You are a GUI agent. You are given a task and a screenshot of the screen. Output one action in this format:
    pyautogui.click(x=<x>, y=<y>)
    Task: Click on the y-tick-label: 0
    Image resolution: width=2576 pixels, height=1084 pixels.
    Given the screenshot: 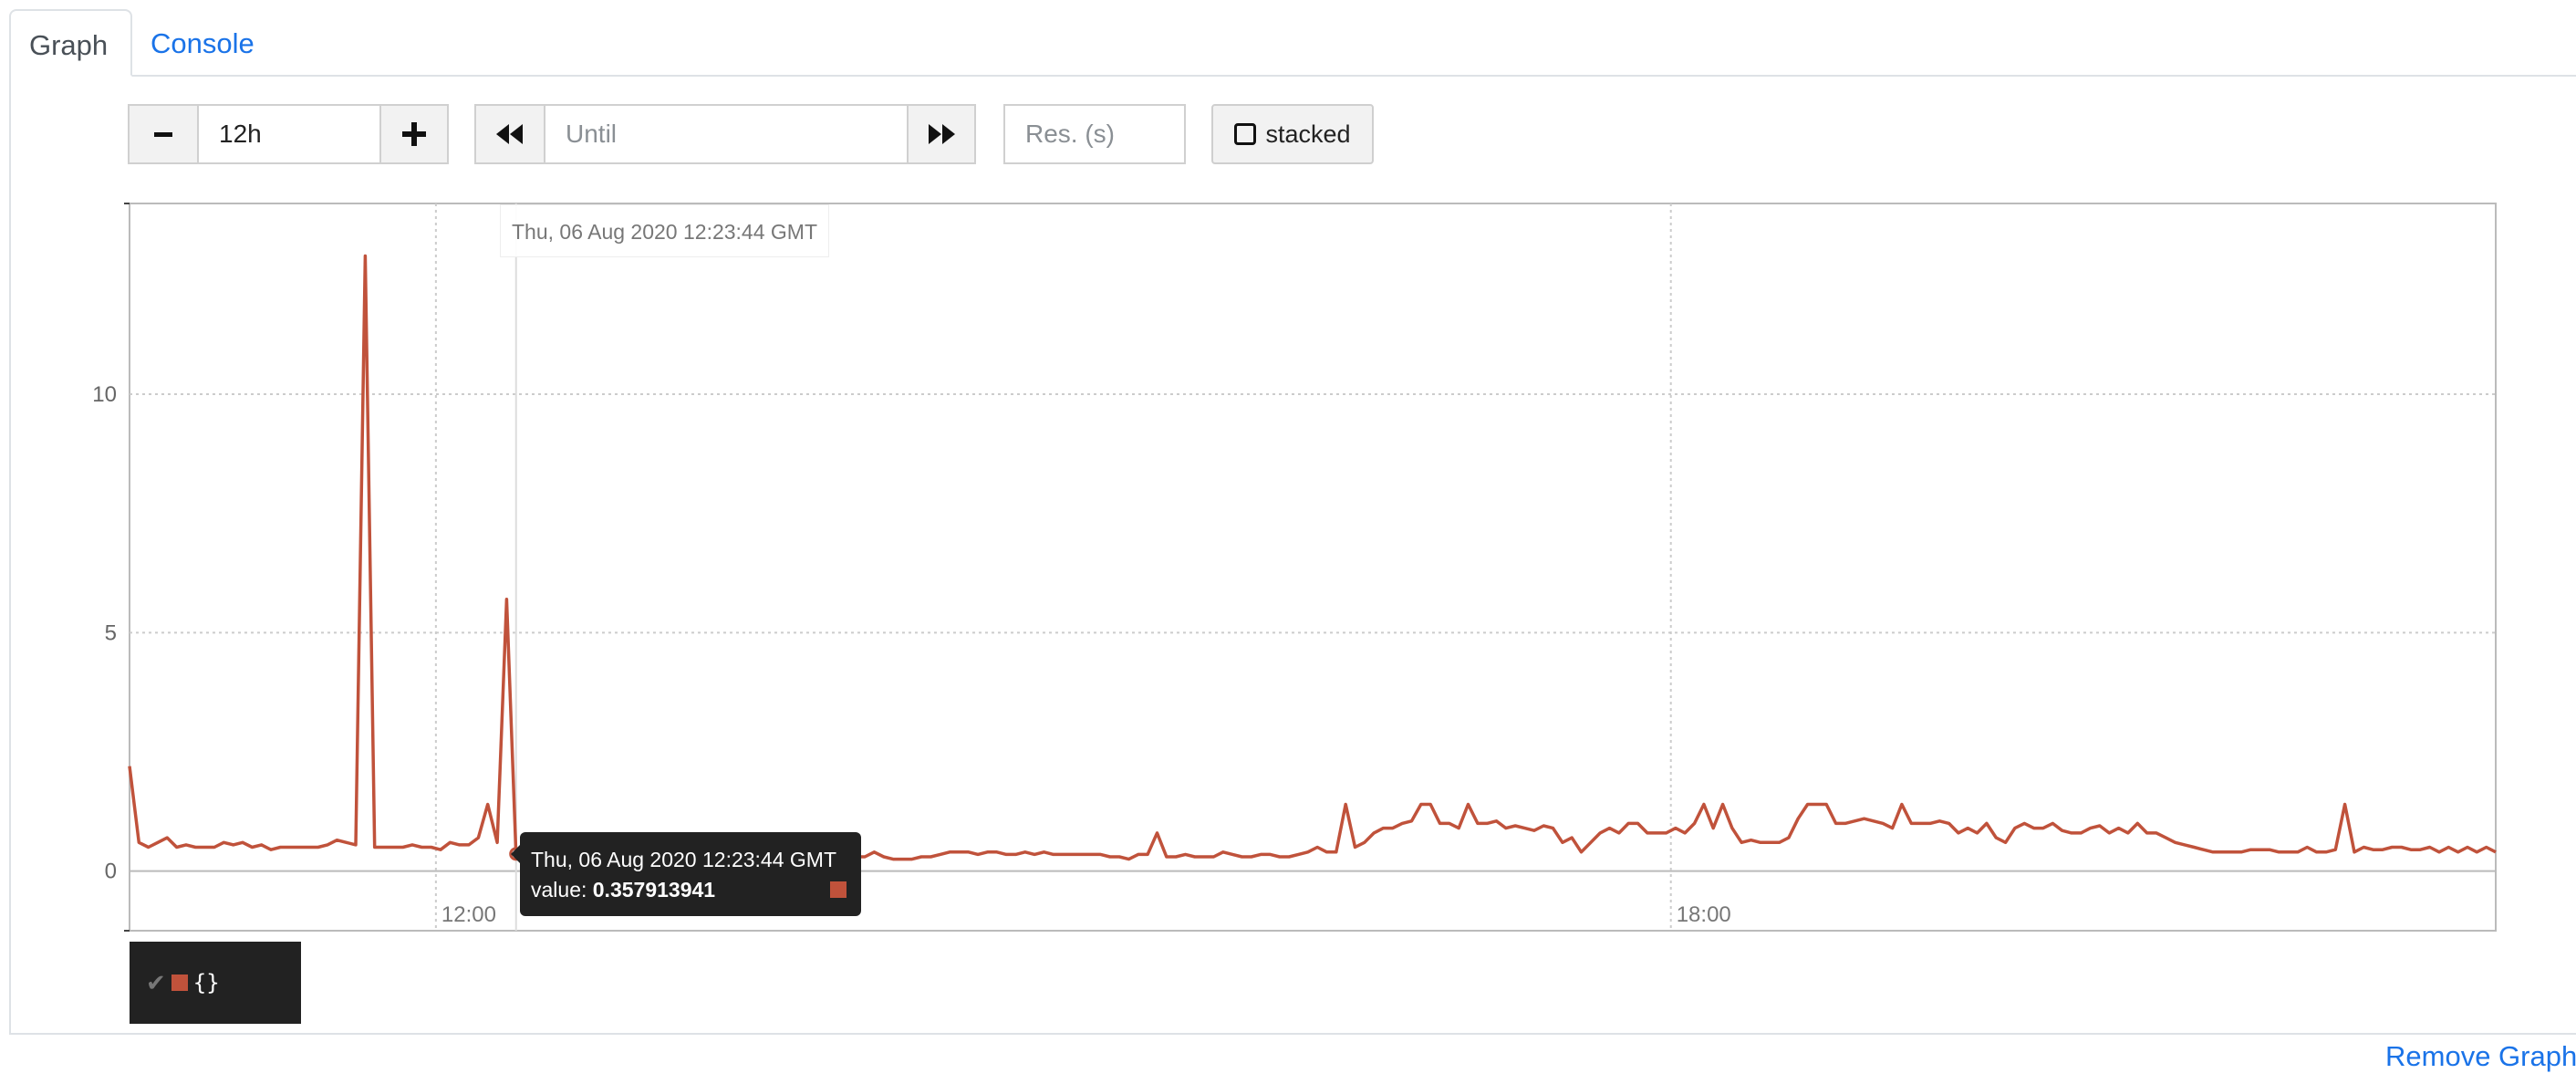 What is the action you would take?
    pyautogui.click(x=111, y=872)
    